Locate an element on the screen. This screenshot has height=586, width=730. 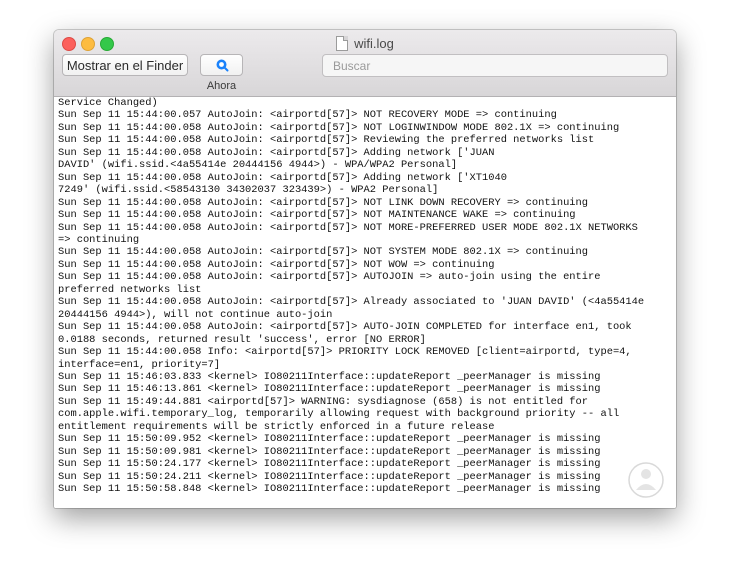
log-line: preferred networks list is located at coordinates (130, 289).